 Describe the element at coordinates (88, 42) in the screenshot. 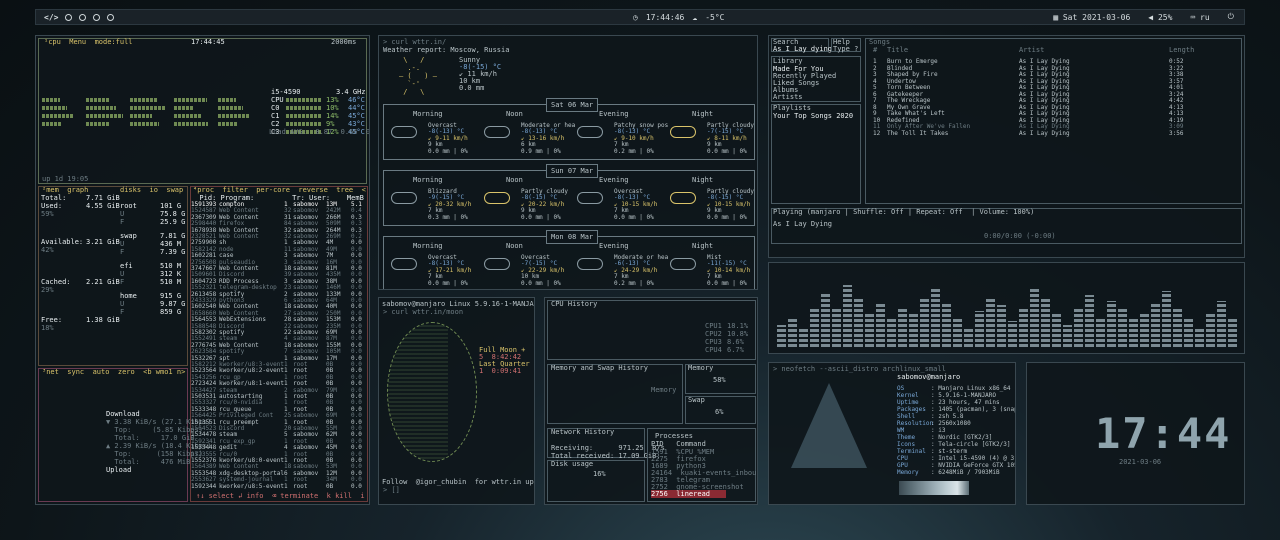

I see `cpu-header: ¹cpu Menu mode:full` at that location.